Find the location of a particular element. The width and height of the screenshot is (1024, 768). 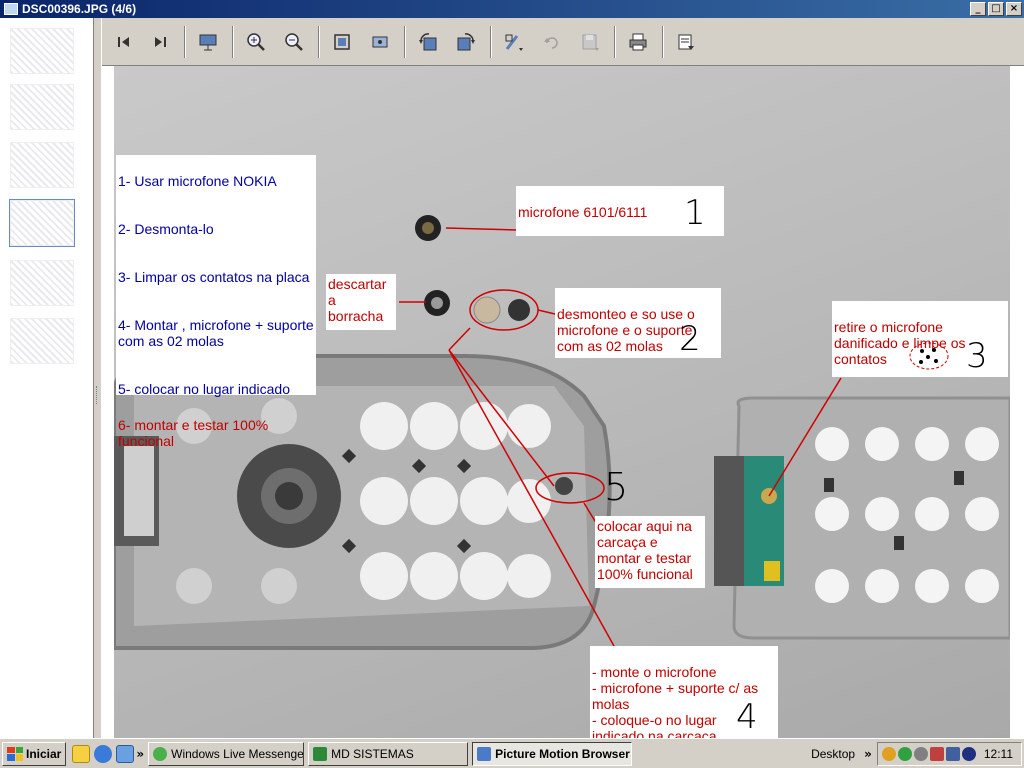

properties-icon is located at coordinates (686, 42).